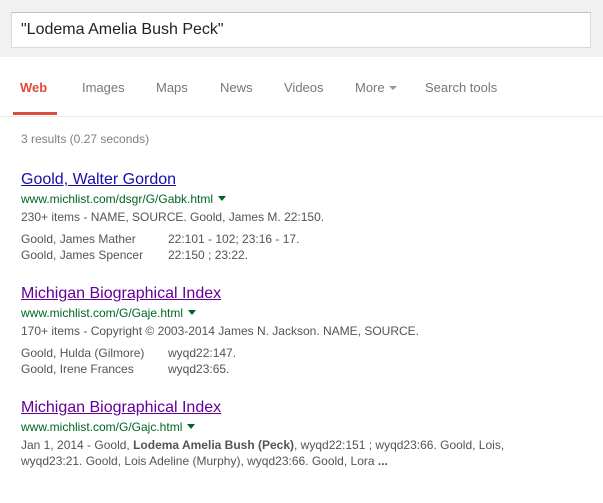 The width and height of the screenshot is (603, 503). Describe the element at coordinates (306, 199) in the screenshot. I see `result-url: www.michlist.com/dsgr/G/Gabk.html` at that location.